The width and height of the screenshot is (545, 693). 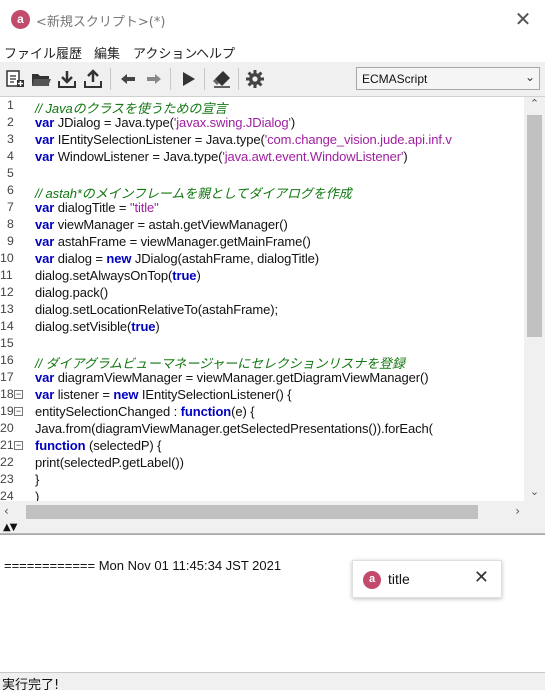 I want to click on scroll-left-icon: ‹, so click(x=6, y=511).